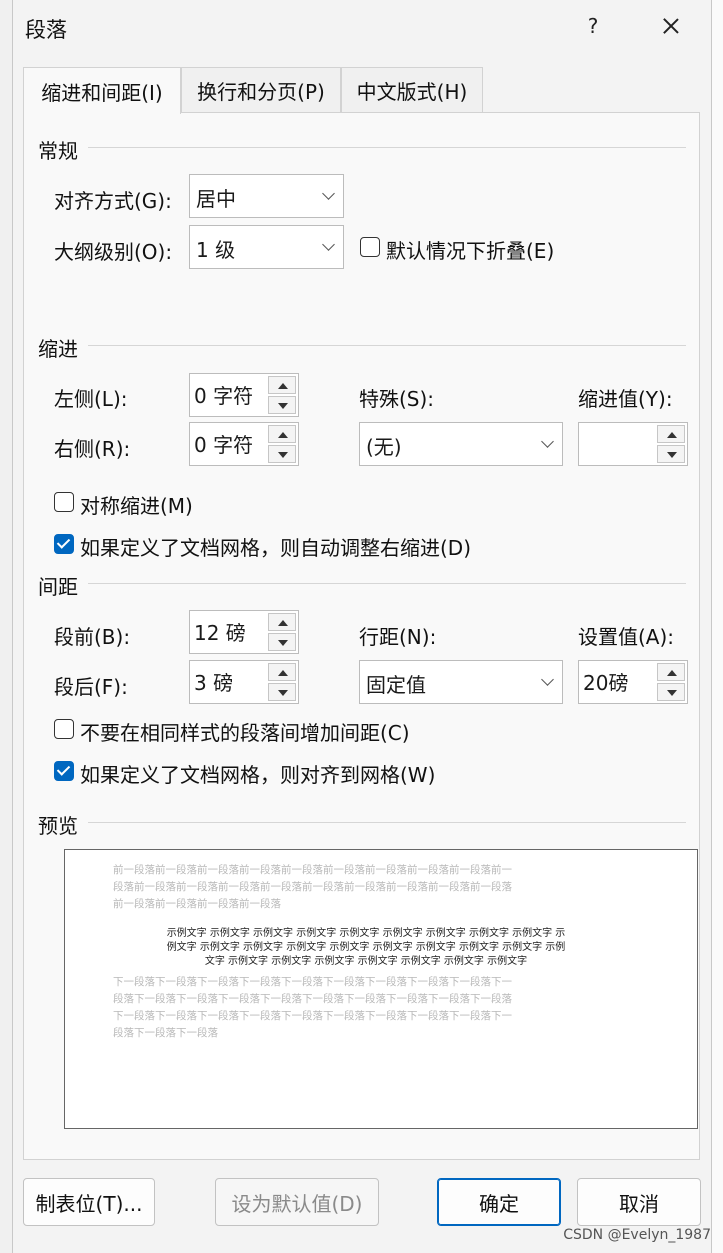 The height and width of the screenshot is (1253, 723). Describe the element at coordinates (224, 445) in the screenshot. I see `indent-right-value: 0 字符` at that location.